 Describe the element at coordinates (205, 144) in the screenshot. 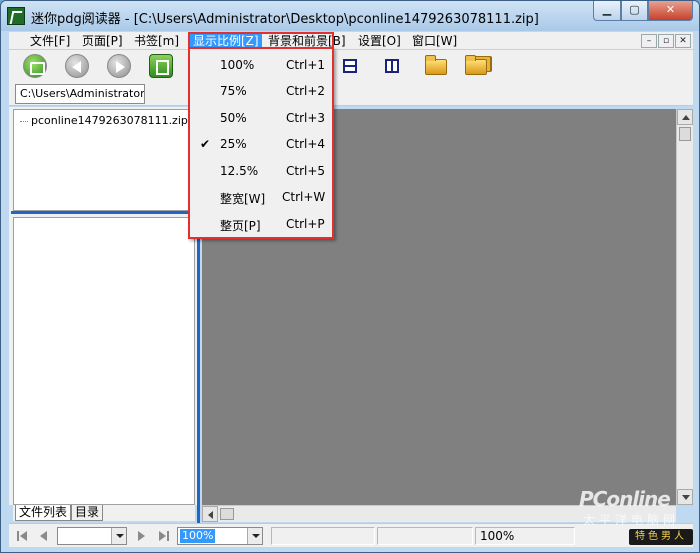

I see `checkmark-icon: ✔` at that location.